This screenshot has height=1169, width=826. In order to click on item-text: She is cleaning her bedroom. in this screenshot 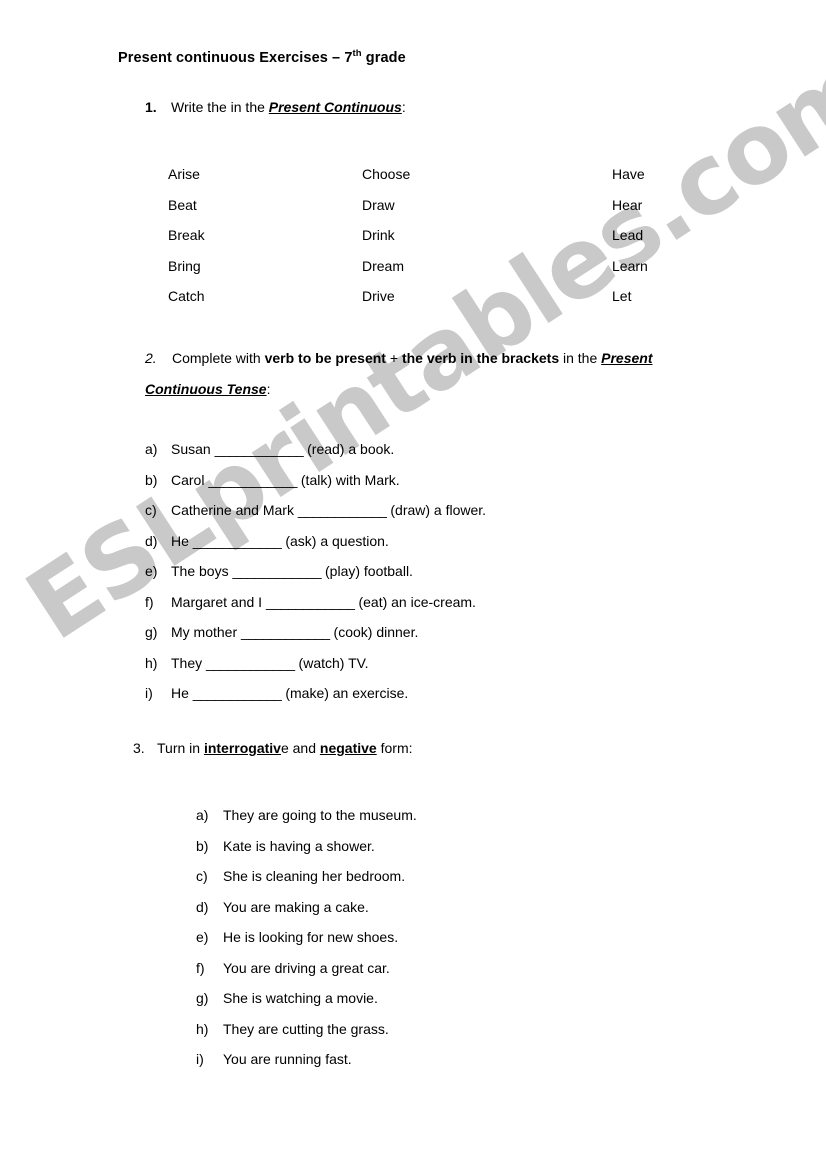, I will do `click(314, 876)`.